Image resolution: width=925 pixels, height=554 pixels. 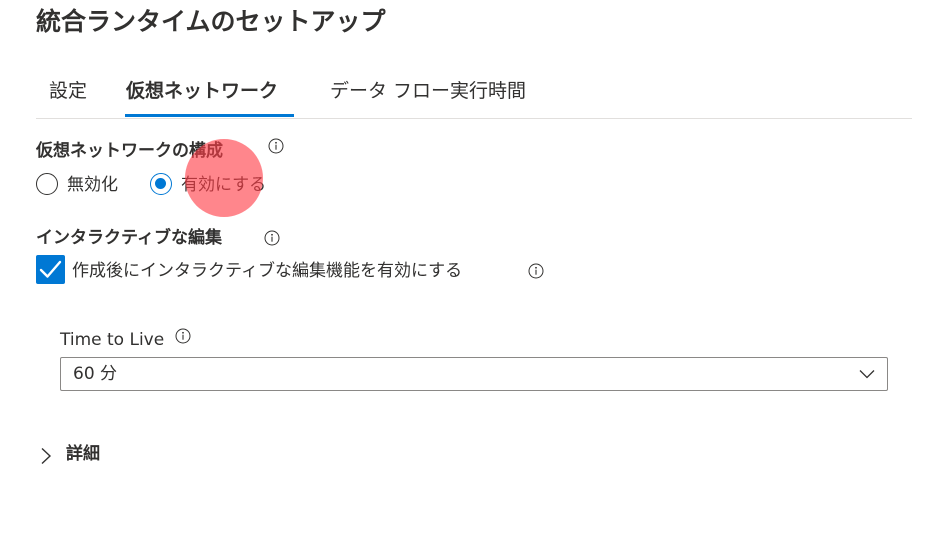 I want to click on active-tab-indicator, so click(x=209, y=115).